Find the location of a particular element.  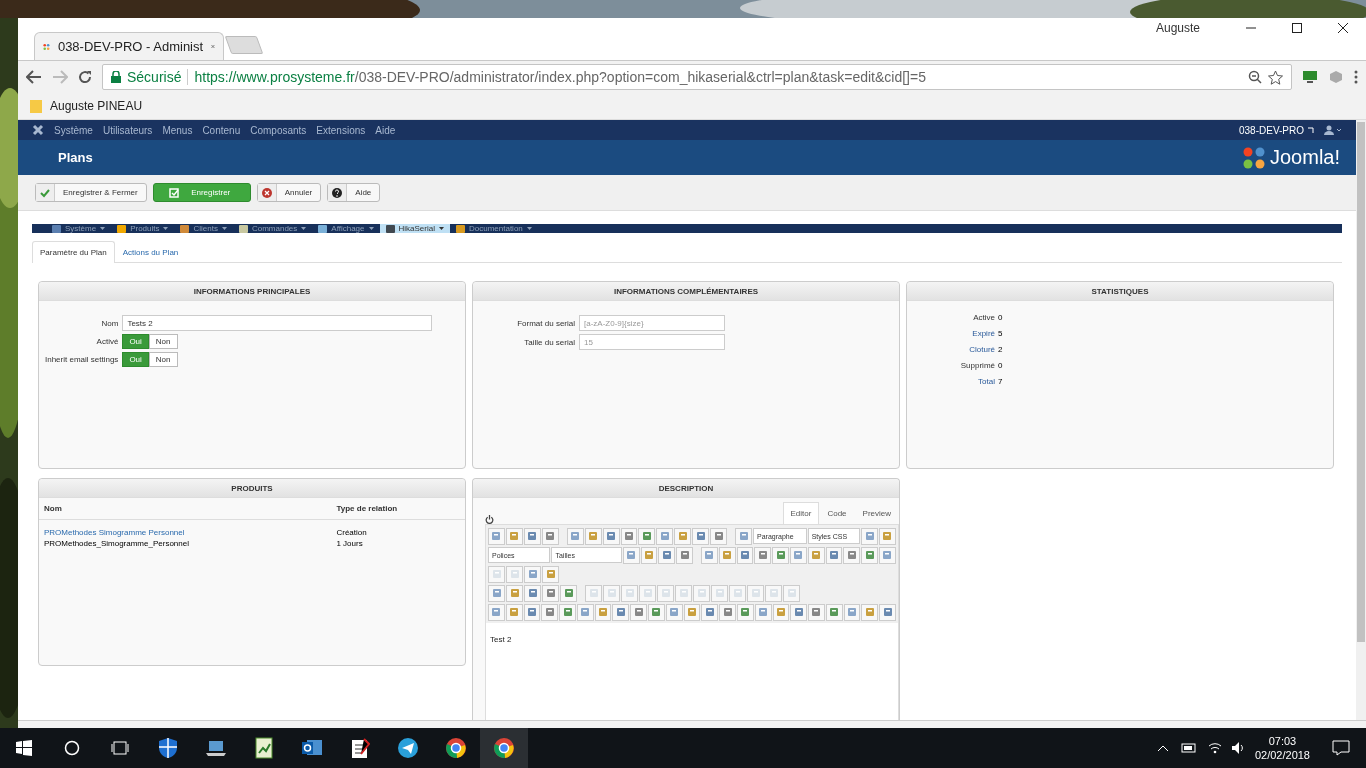

clock-date: 02/02/2018 is located at coordinates (1282, 755).